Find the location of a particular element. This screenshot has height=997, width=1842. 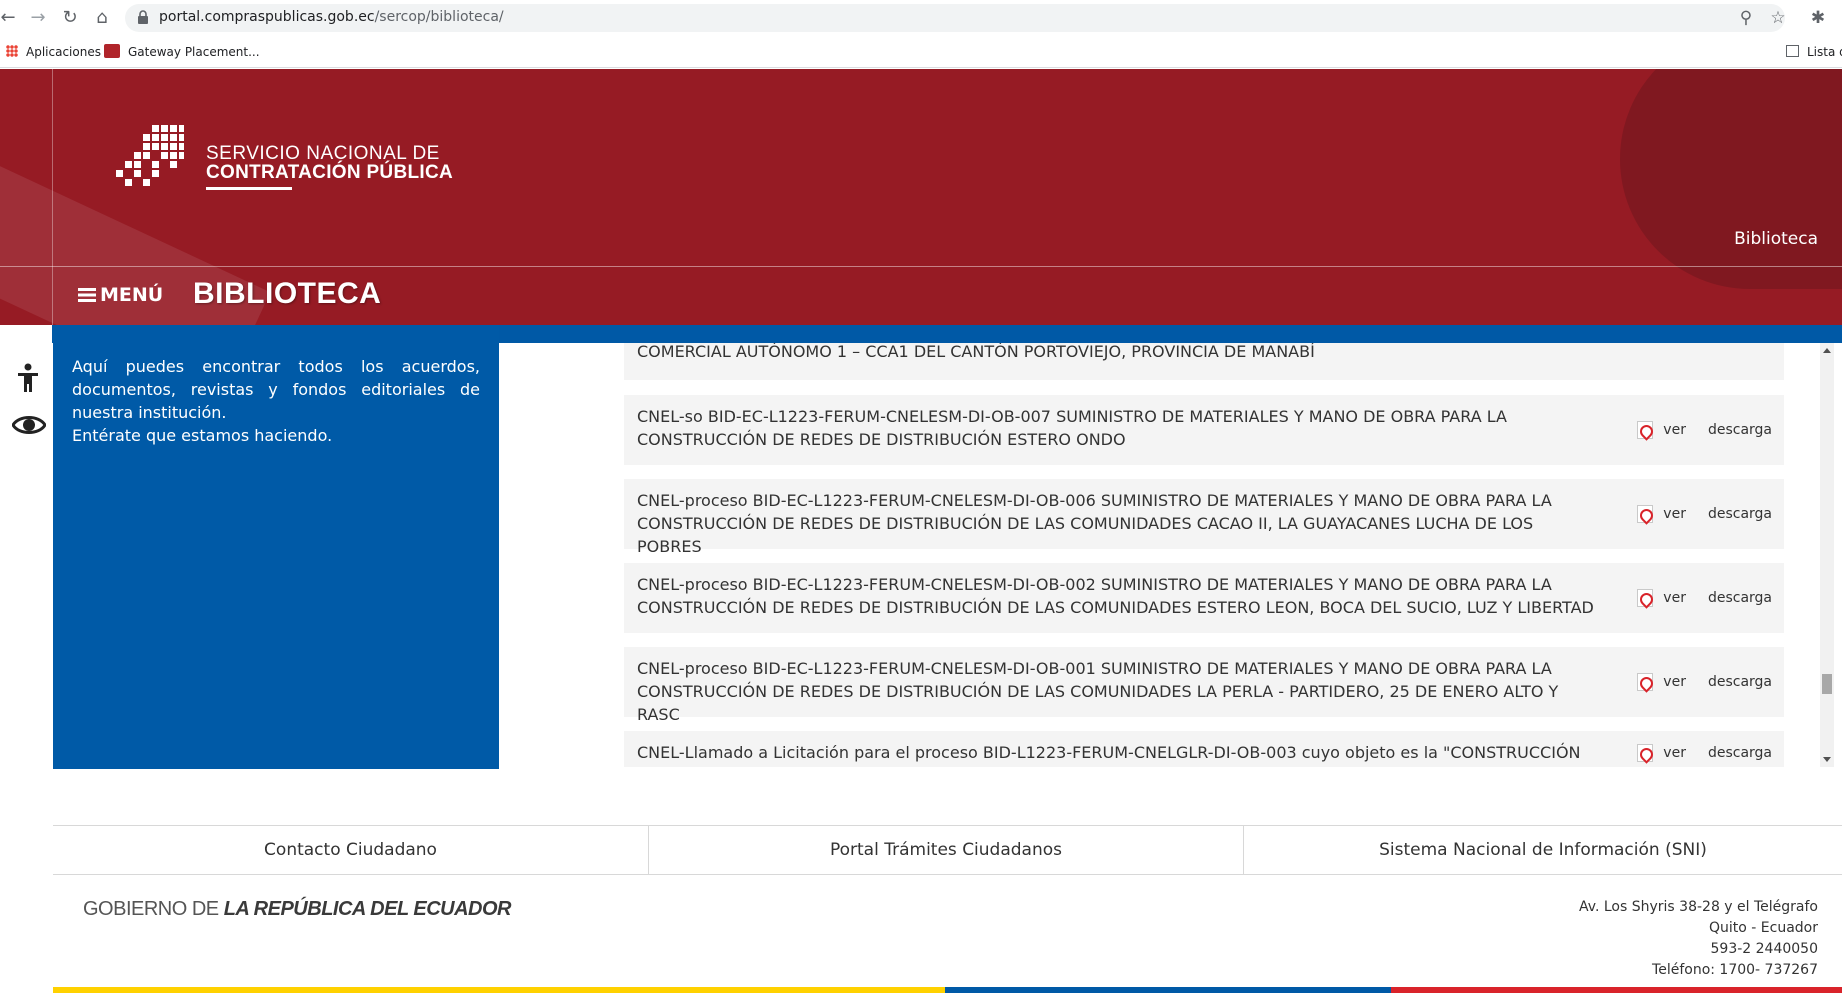

page-title: BIBLIOTECA is located at coordinates (287, 293).